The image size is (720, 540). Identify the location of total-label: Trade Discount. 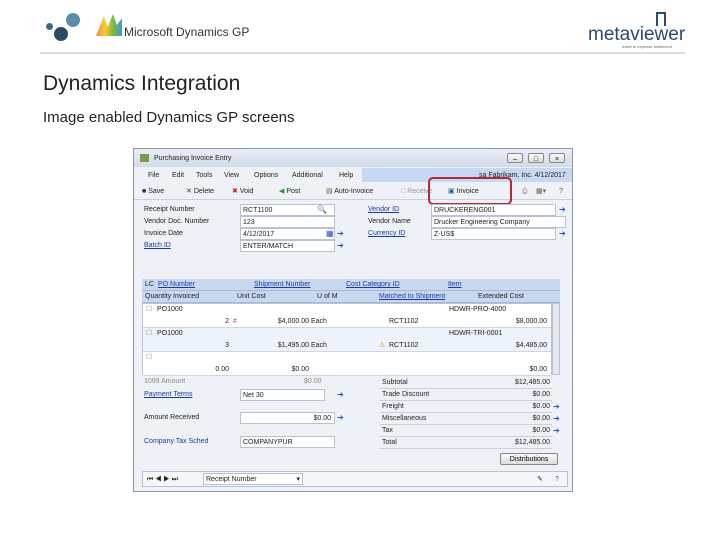
(406, 394).